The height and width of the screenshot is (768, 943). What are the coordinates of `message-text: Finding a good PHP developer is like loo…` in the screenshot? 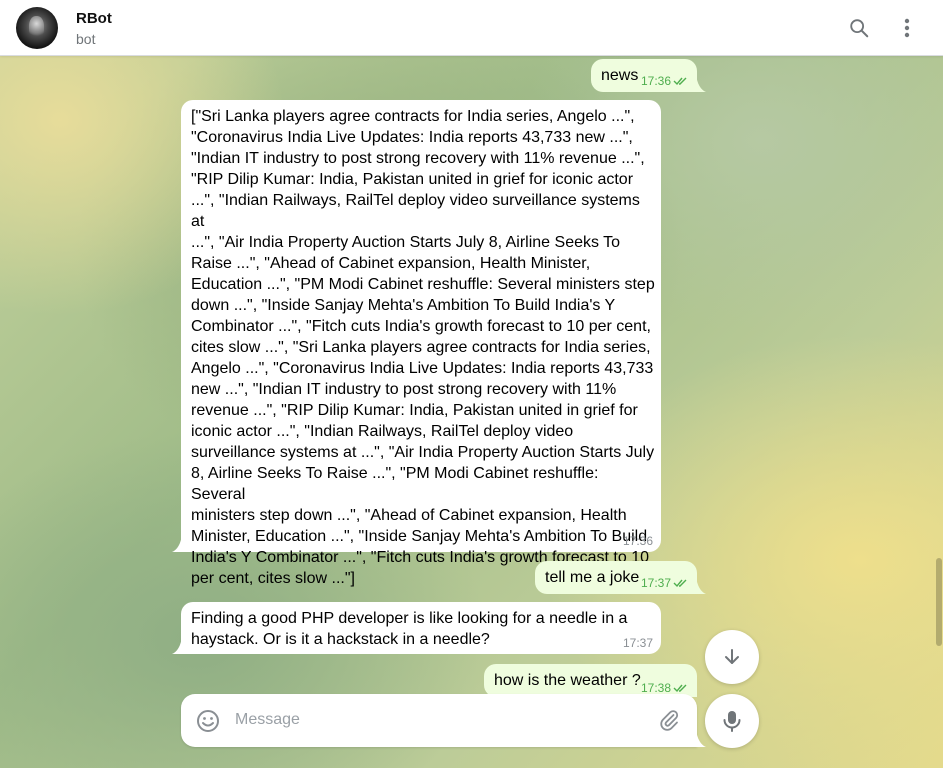 It's located at (409, 629).